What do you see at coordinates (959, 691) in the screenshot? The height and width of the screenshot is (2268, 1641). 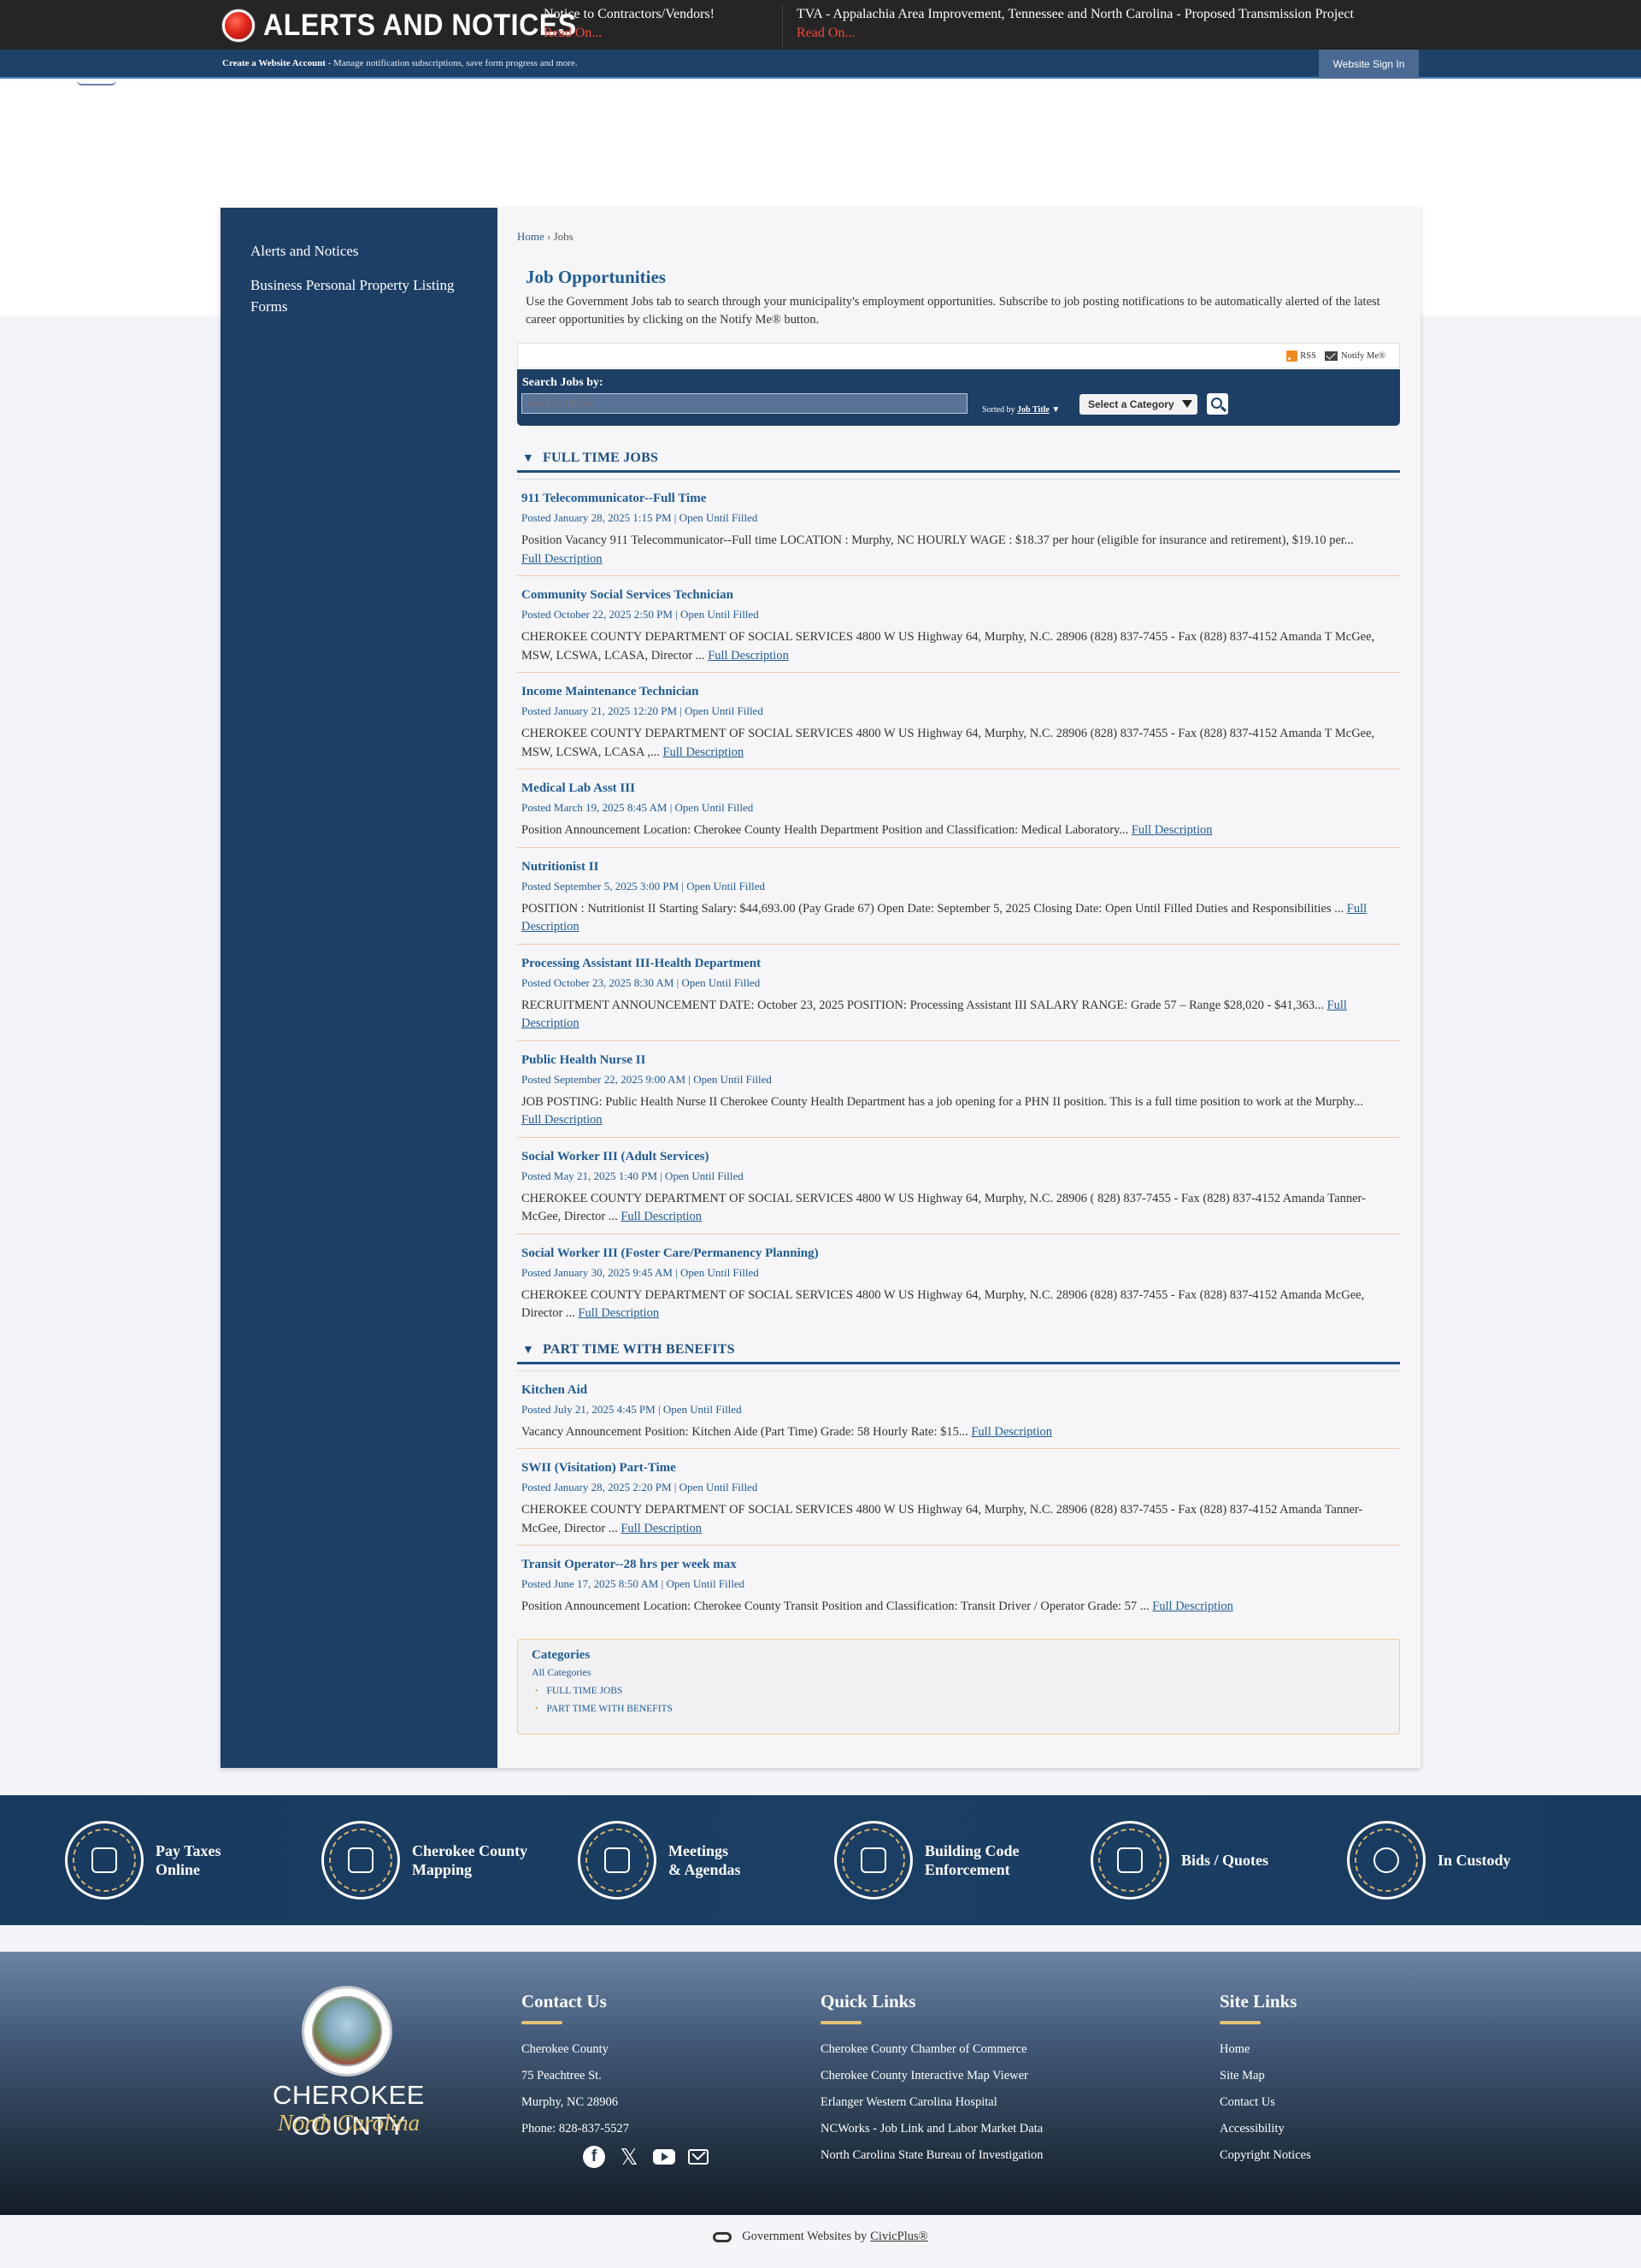 I see `job-title-link: Income Maintenance Technician` at bounding box center [959, 691].